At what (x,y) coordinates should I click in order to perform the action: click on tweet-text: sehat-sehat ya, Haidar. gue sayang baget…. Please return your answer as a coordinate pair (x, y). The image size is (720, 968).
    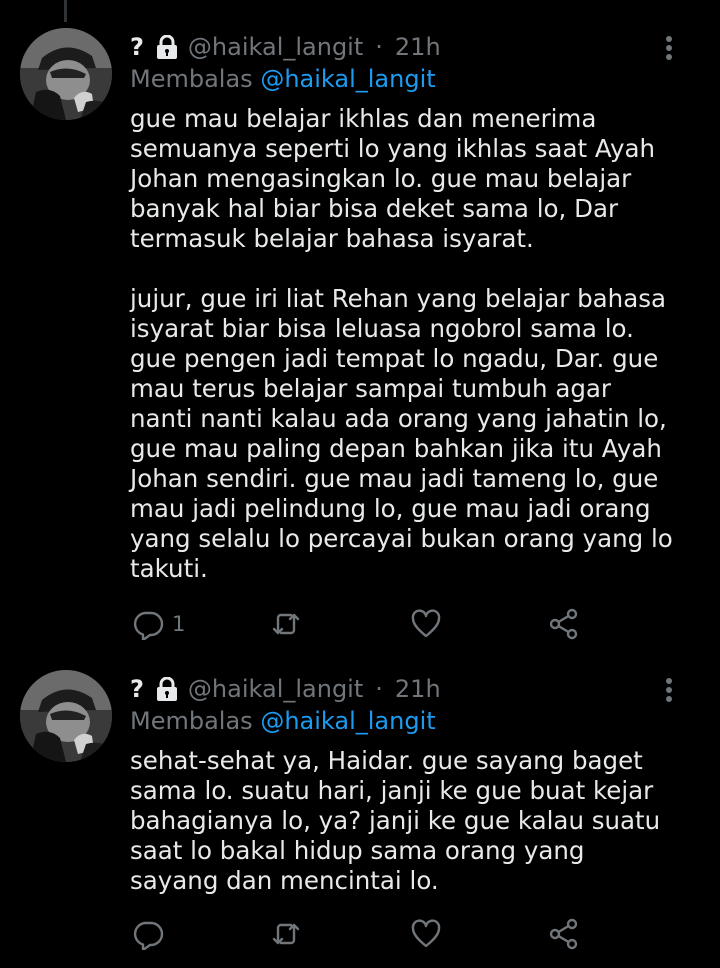
    Looking at the image, I should click on (415, 821).